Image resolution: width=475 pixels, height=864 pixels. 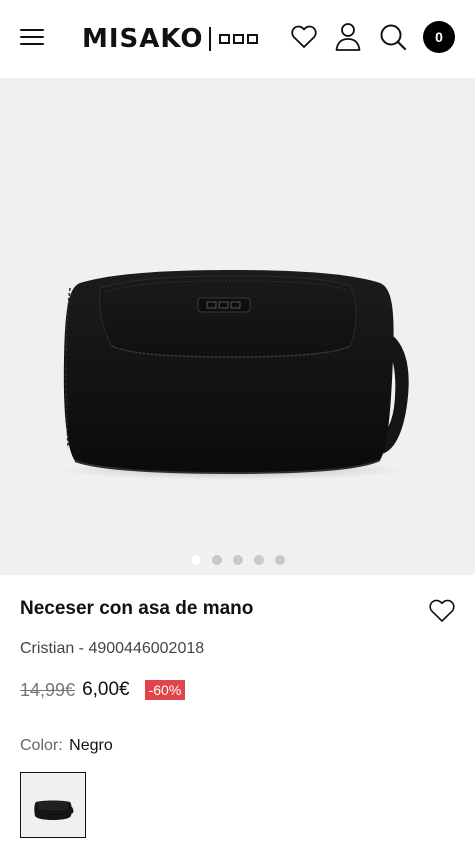 I want to click on color-selector-label: Color: Negro, so click(x=66, y=746).